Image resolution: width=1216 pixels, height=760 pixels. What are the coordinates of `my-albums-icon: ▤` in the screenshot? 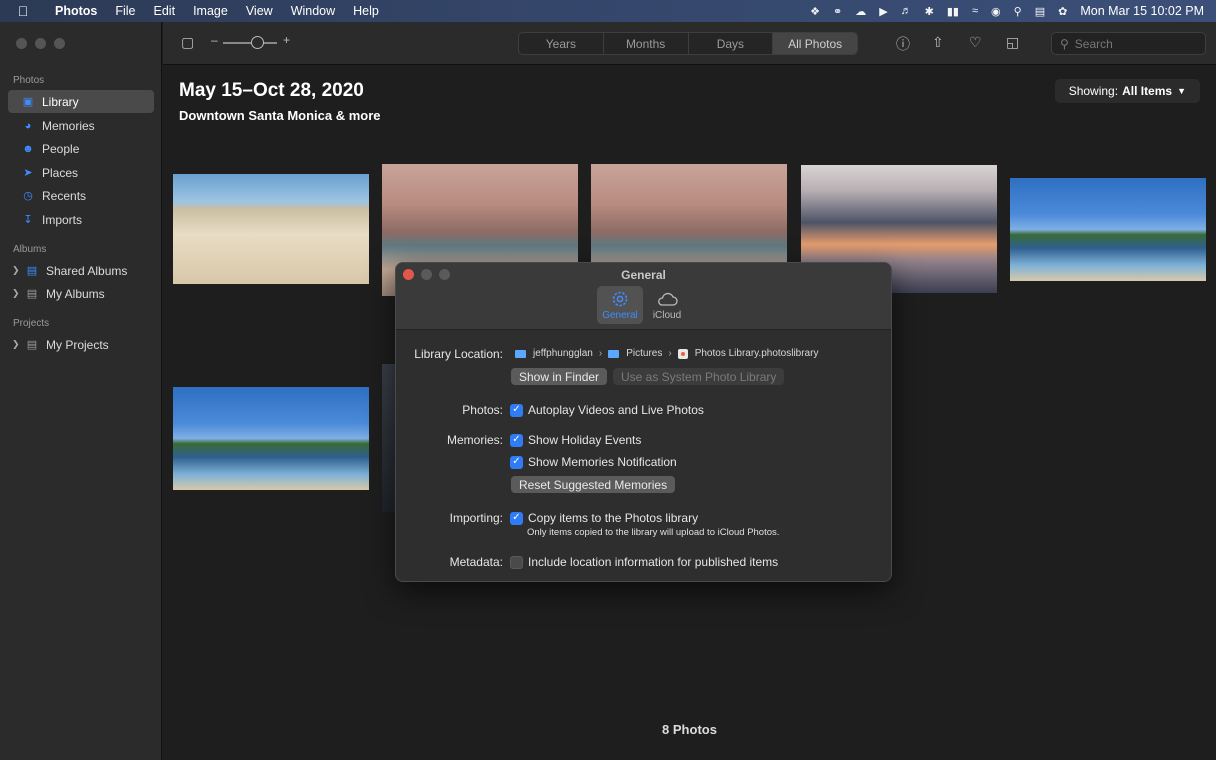 It's located at (32, 293).